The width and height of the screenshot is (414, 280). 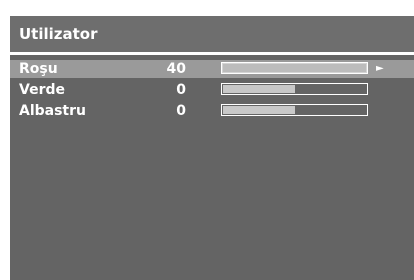 I want to click on row-label: Roşu, so click(x=38, y=69).